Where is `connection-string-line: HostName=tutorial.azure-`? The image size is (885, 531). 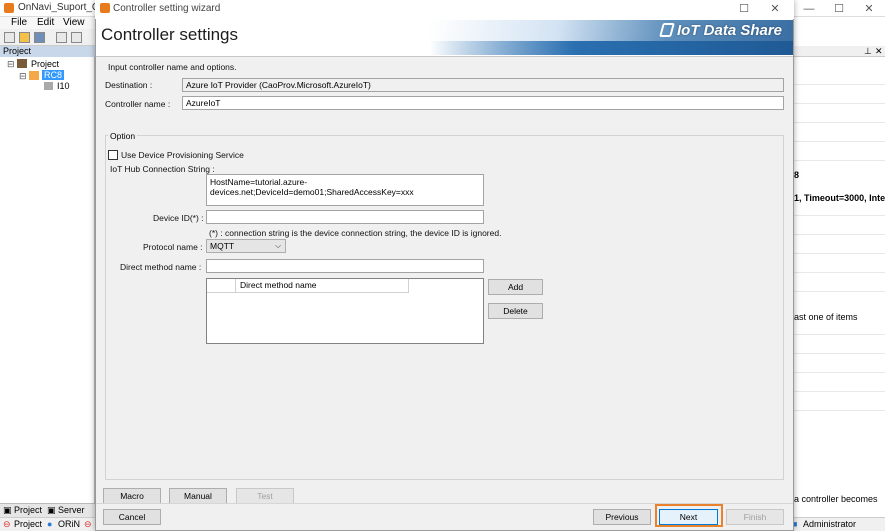 connection-string-line: HostName=tutorial.azure- is located at coordinates (259, 182).